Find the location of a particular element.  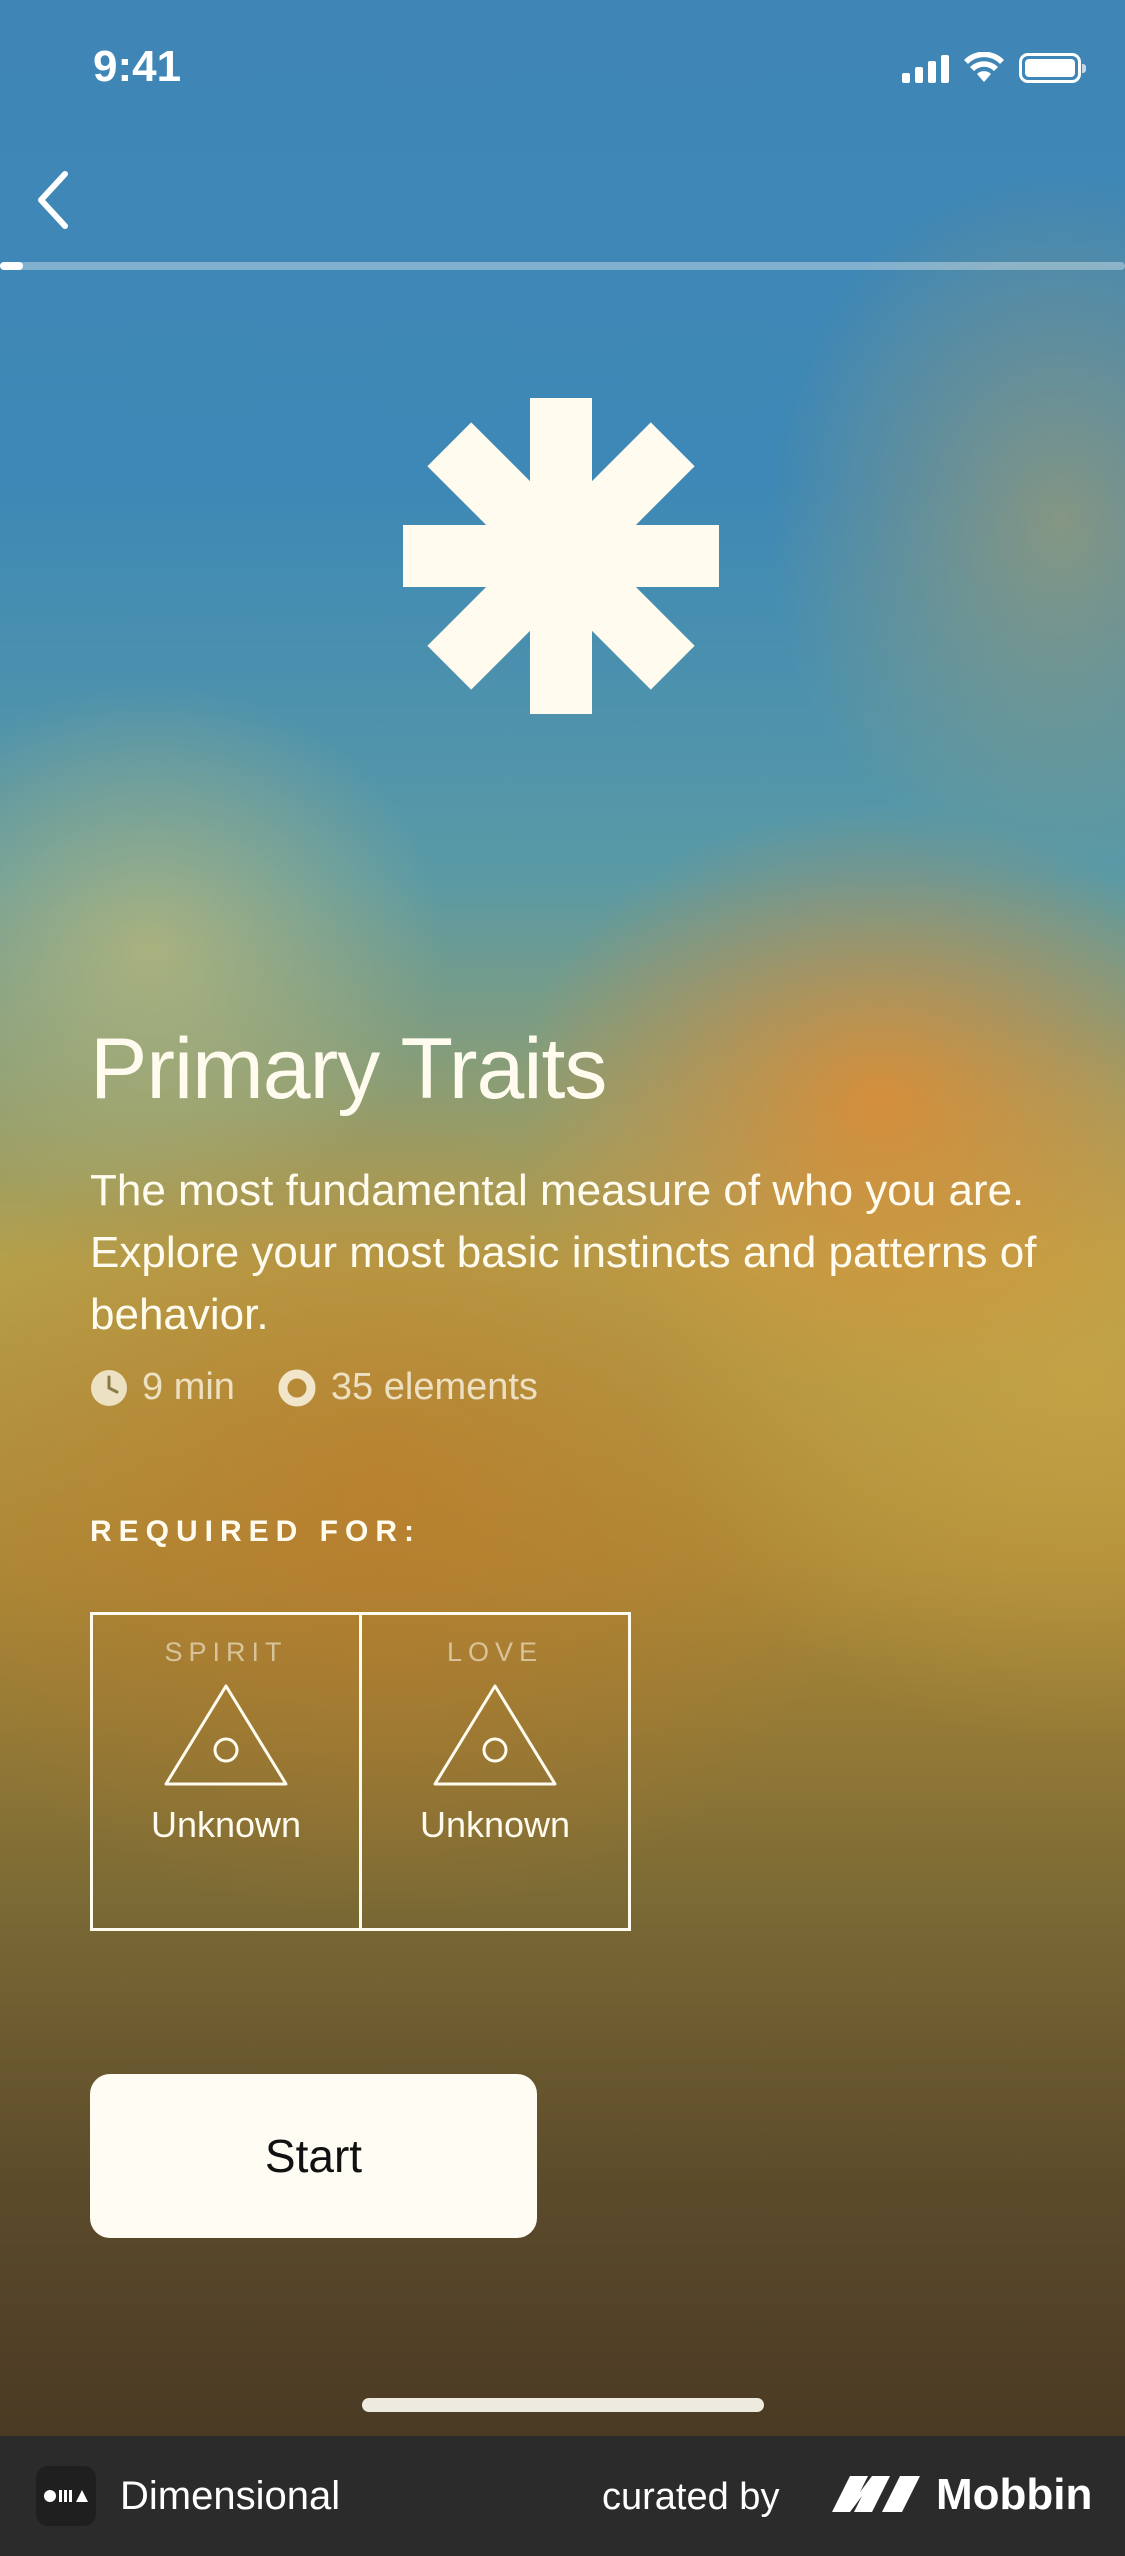

back-button is located at coordinates (53, 200).